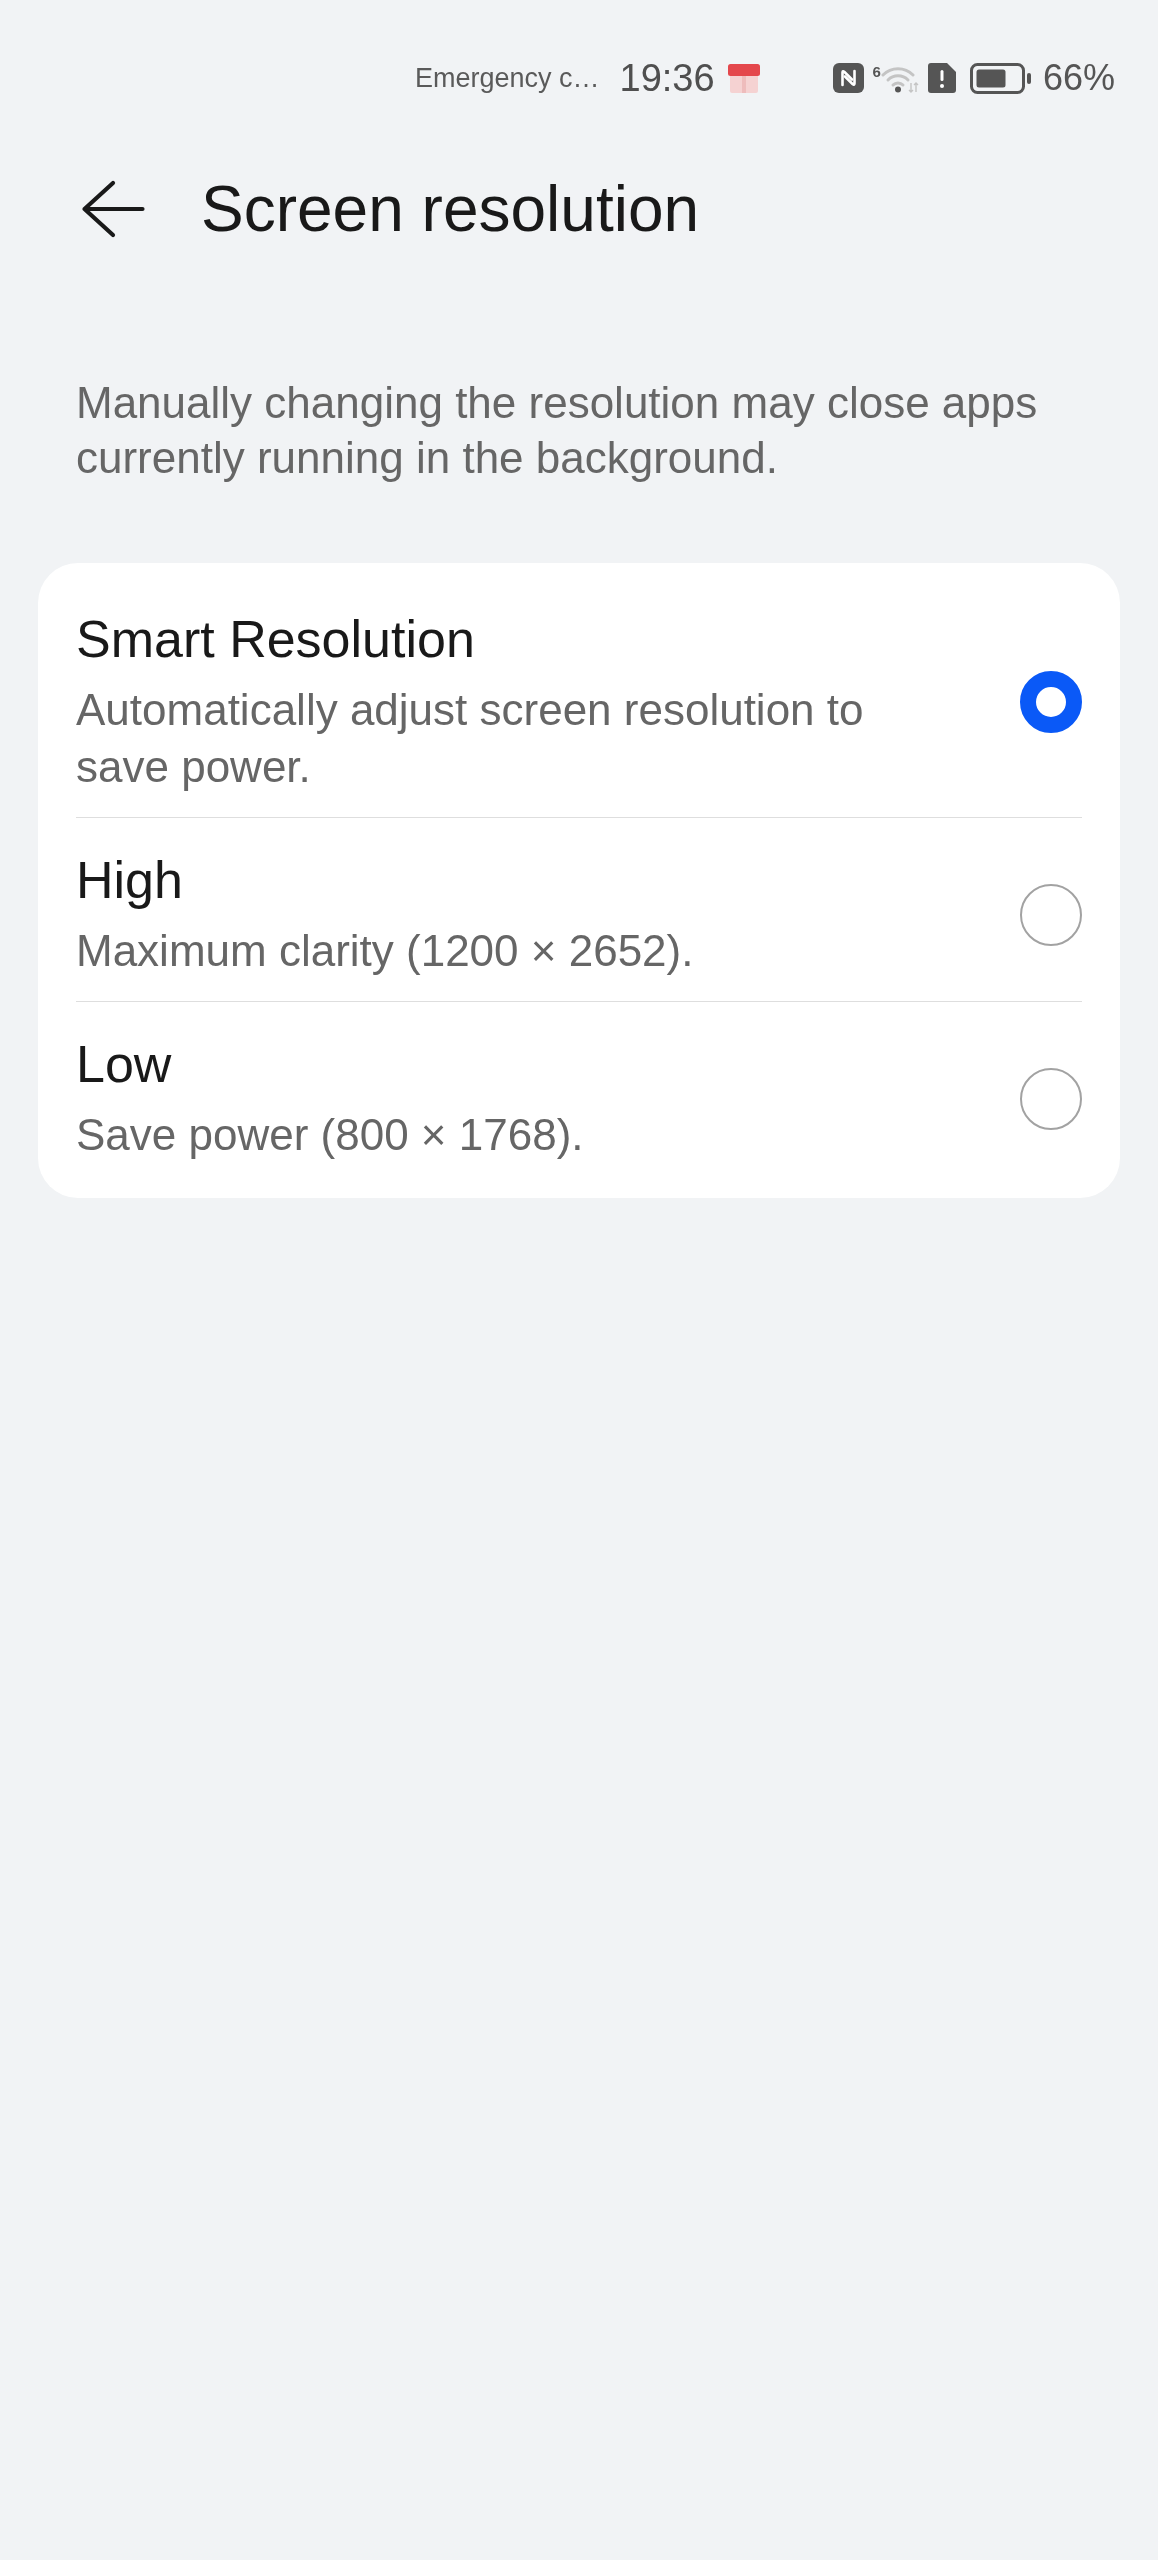 The image size is (1158, 2560). I want to click on option-title: Smart Resolution, so click(276, 639).